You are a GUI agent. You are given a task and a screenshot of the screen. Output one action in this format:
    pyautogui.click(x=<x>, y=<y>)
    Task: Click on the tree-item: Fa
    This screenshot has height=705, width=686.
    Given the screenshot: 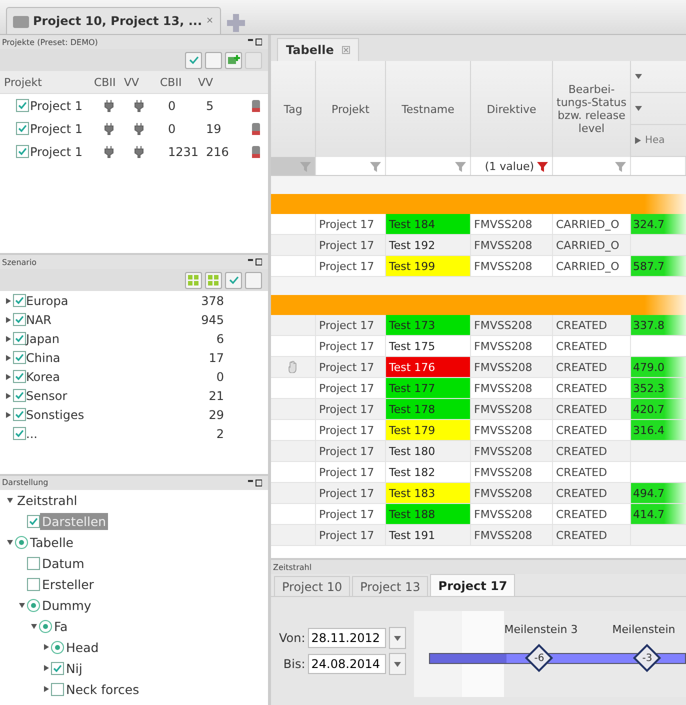 What is the action you would take?
    pyautogui.click(x=61, y=626)
    